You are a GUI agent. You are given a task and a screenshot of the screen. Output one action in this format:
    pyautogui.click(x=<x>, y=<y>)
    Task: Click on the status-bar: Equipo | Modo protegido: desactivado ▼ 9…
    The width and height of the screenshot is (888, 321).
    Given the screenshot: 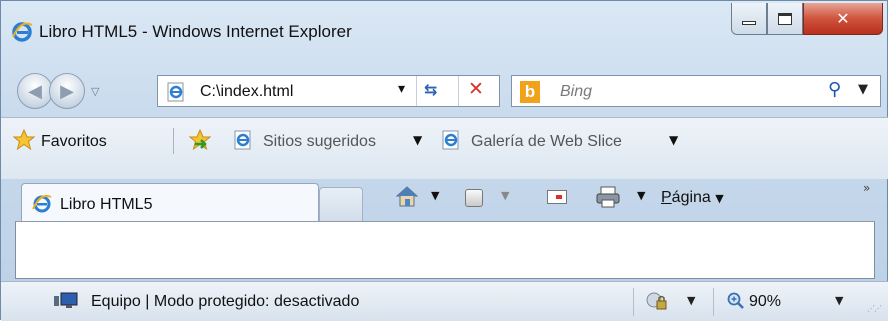 What is the action you would take?
    pyautogui.click(x=444, y=301)
    